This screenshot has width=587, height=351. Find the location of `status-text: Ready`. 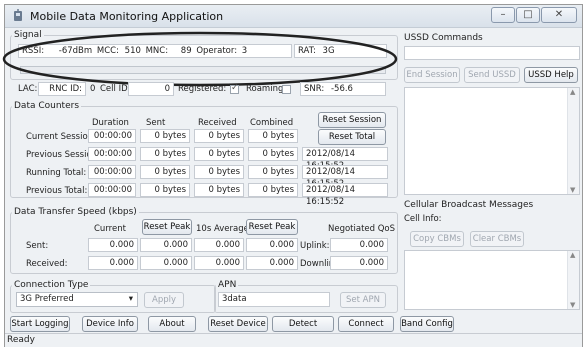

status-text: Ready is located at coordinates (21, 340).